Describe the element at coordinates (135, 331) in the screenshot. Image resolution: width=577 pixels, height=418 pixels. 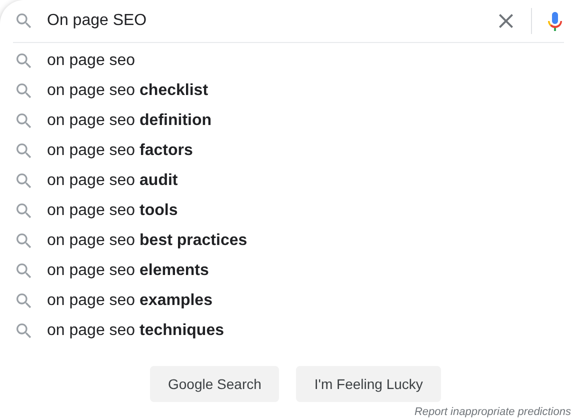
I see `suggestion-item: on page seo techniques` at that location.